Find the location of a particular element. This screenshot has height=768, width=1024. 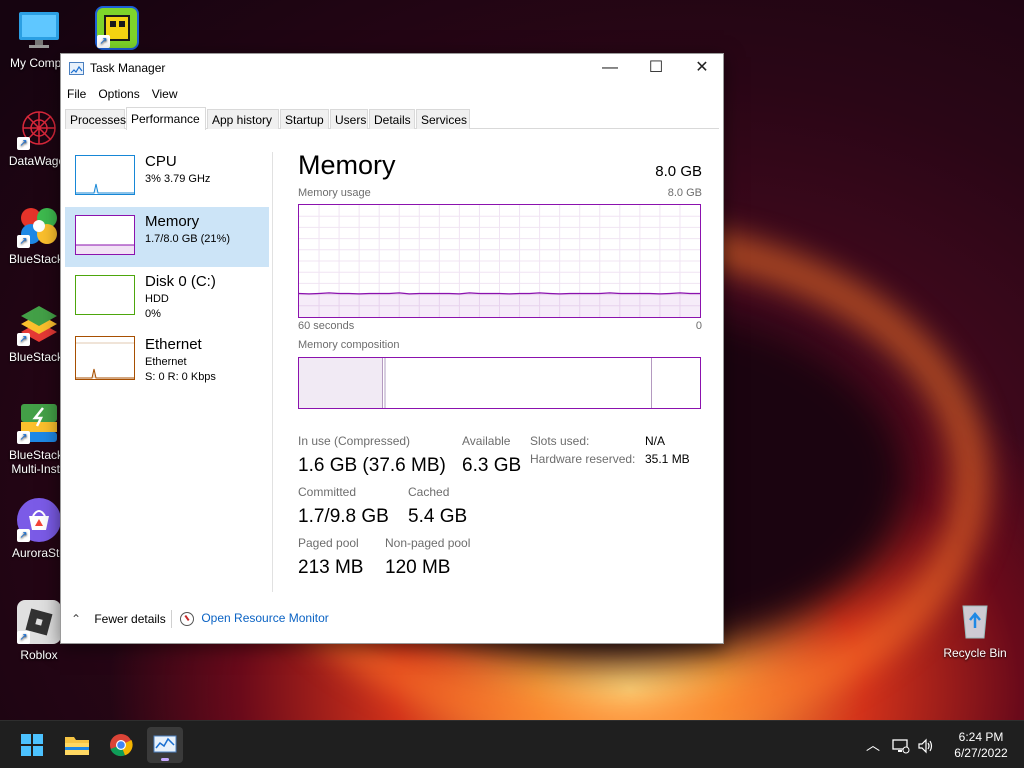

title-bar: Task Manager — ☐ ✕ is located at coordinates (392, 69).